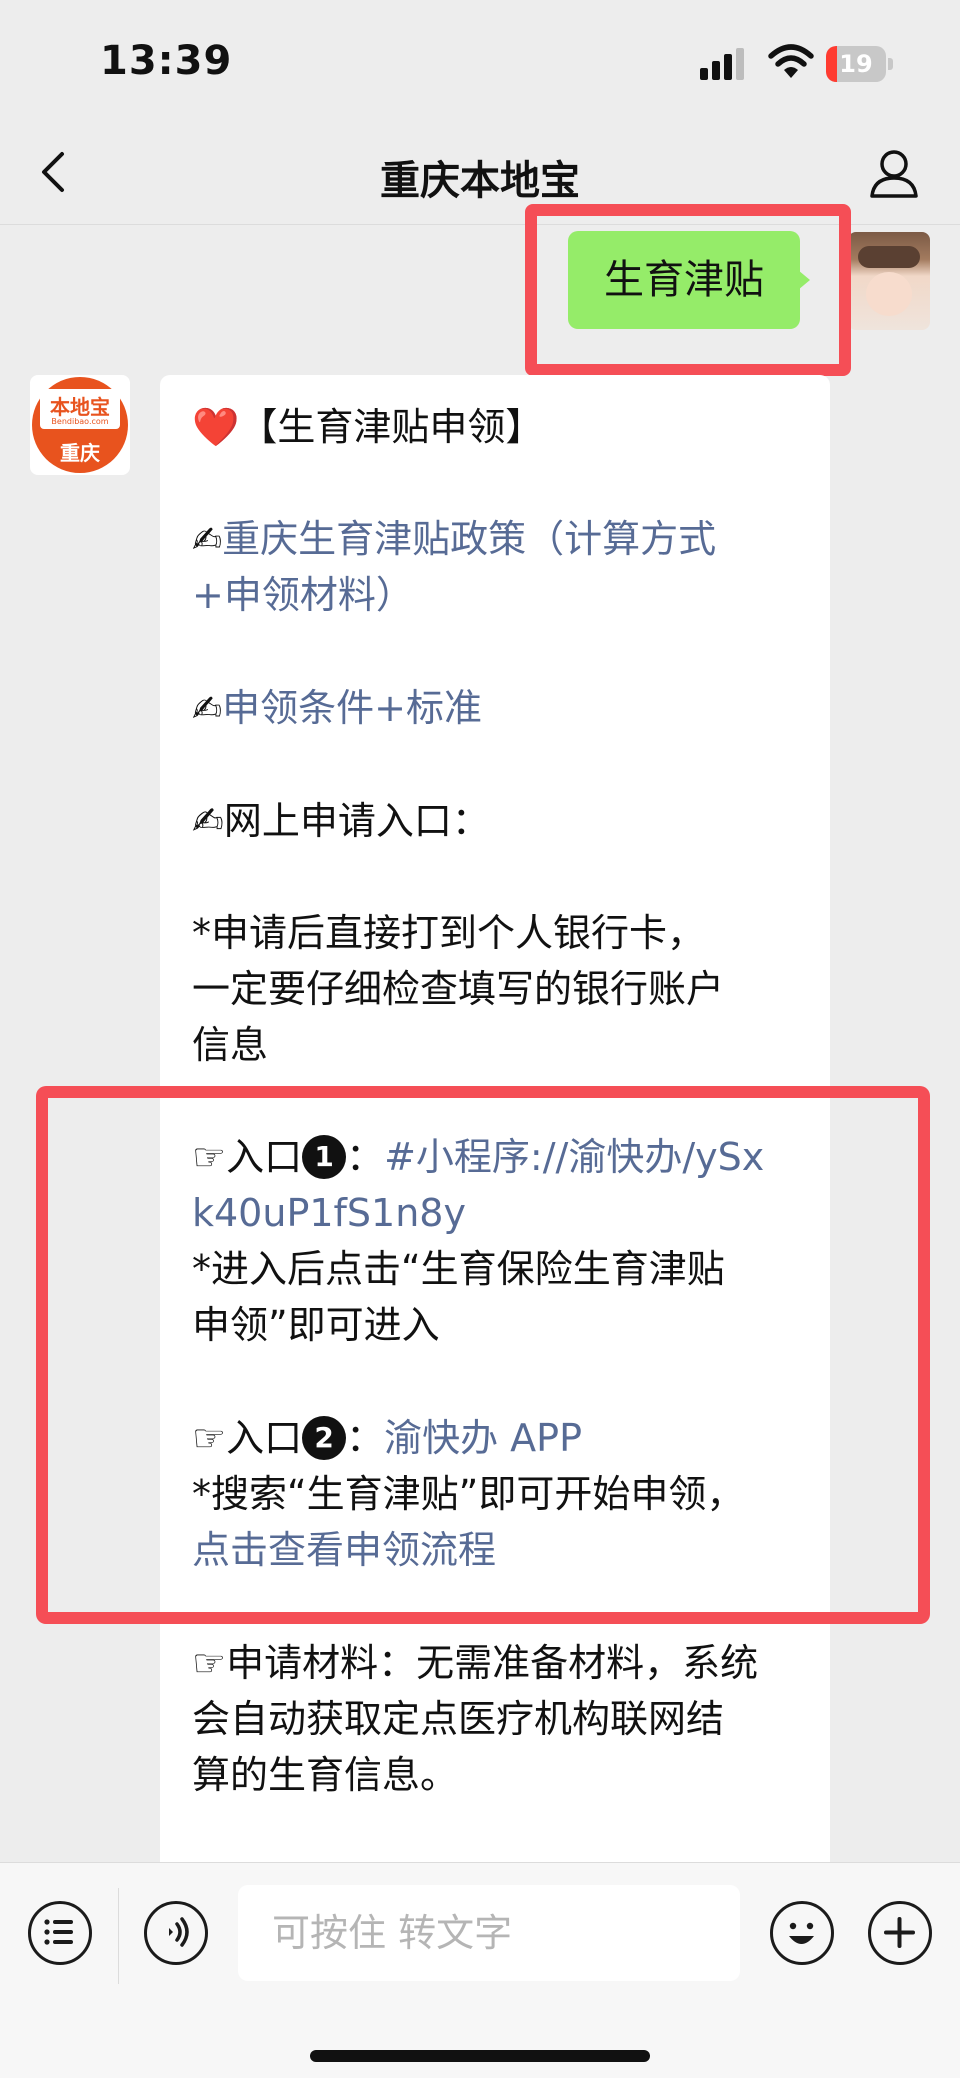 Image resolution: width=960 pixels, height=2078 pixels. What do you see at coordinates (303, 595) in the screenshot?
I see `policy-link-continued: +申领材料）` at bounding box center [303, 595].